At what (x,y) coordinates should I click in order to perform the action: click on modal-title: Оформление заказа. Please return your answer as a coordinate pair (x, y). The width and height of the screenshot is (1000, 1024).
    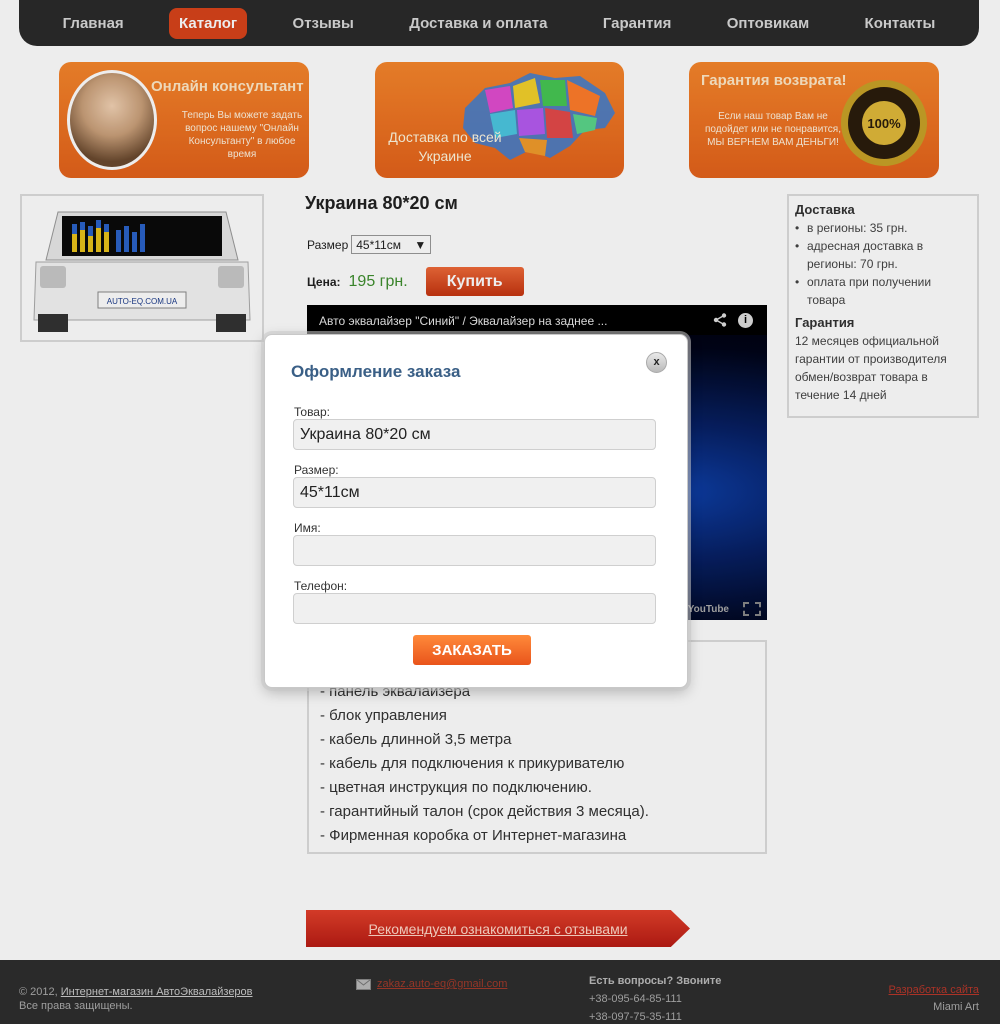
    Looking at the image, I should click on (376, 371).